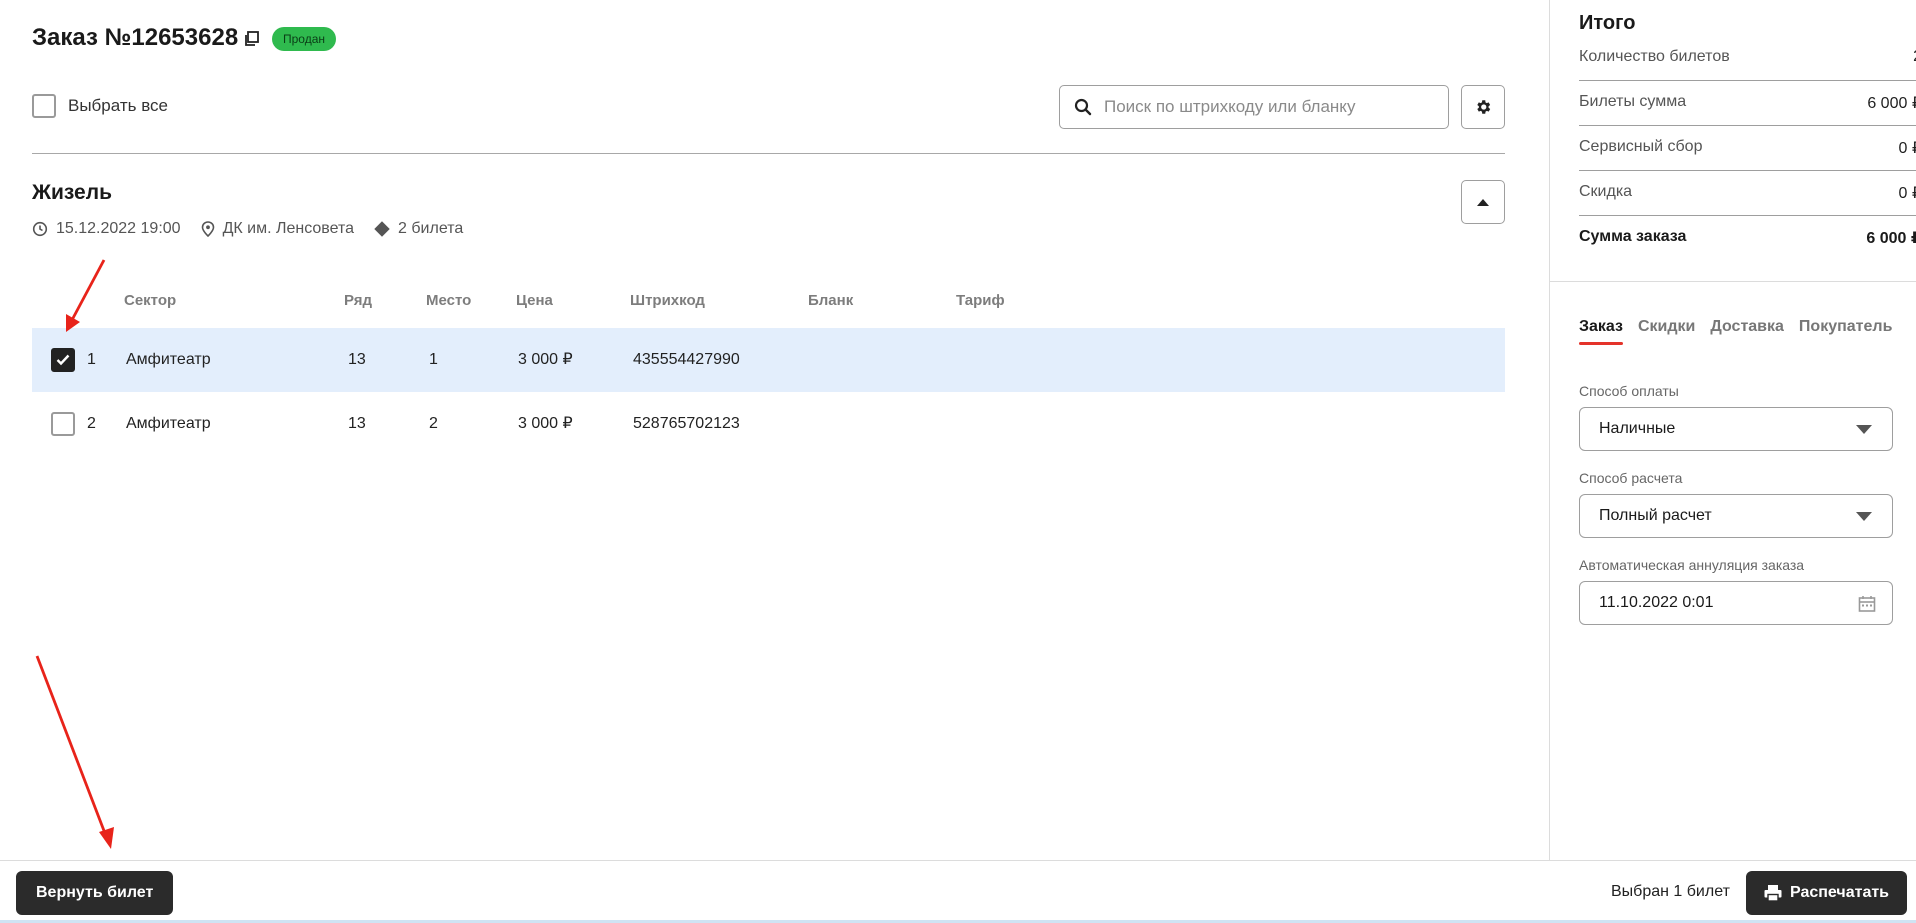 The image size is (1916, 923). What do you see at coordinates (1654, 56) in the screenshot?
I see `summary-label: Количество билетов` at bounding box center [1654, 56].